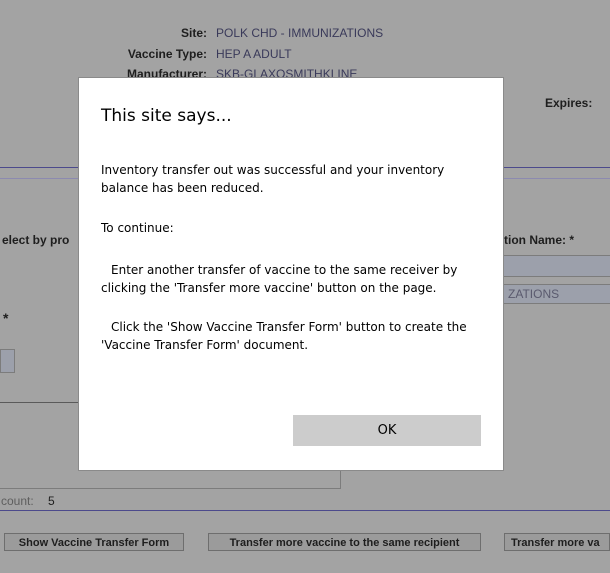 This screenshot has width=610, height=573. I want to click on select-by-label: elect by pro, so click(36, 240).